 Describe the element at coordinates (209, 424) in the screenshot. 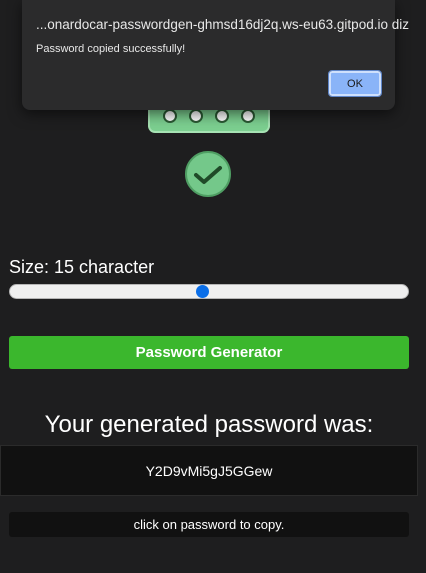

I see `result-heading: Your generated password was:` at that location.